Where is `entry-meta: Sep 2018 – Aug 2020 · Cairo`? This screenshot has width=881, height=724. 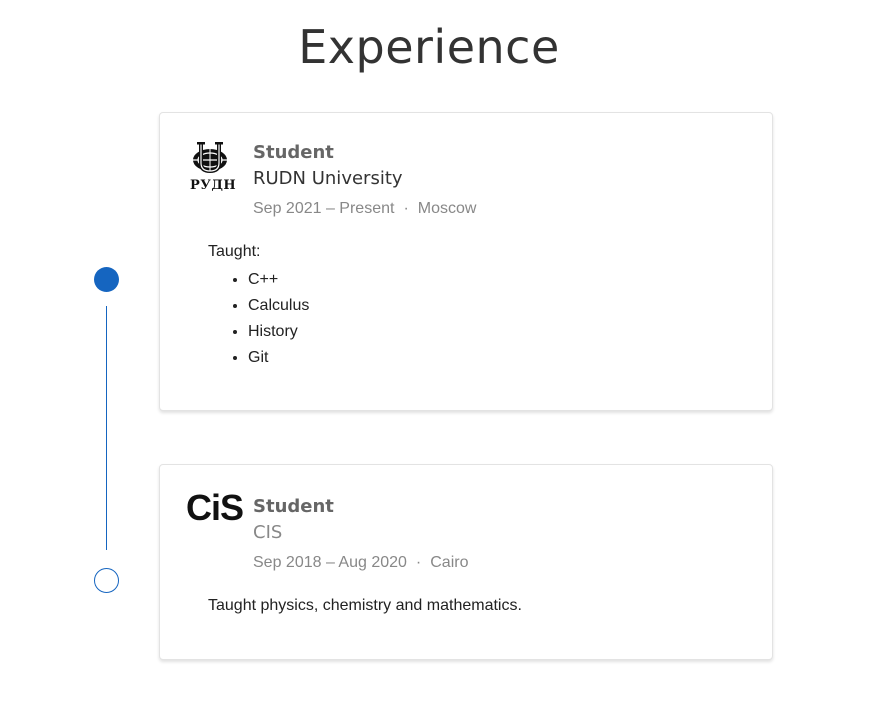 entry-meta: Sep 2018 – Aug 2020 · Cairo is located at coordinates (360, 563).